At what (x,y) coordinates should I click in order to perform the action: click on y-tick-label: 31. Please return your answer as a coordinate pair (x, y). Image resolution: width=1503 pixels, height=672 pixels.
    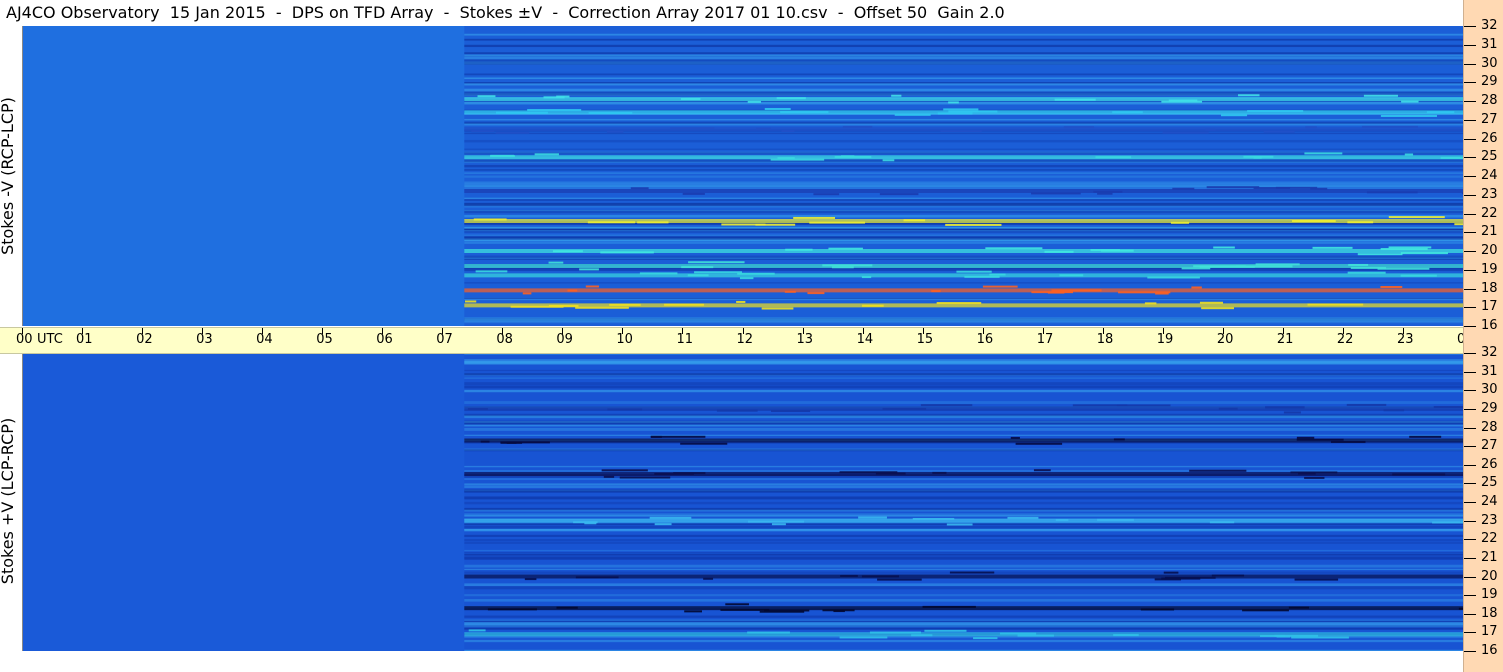
    Looking at the image, I should click on (1489, 44).